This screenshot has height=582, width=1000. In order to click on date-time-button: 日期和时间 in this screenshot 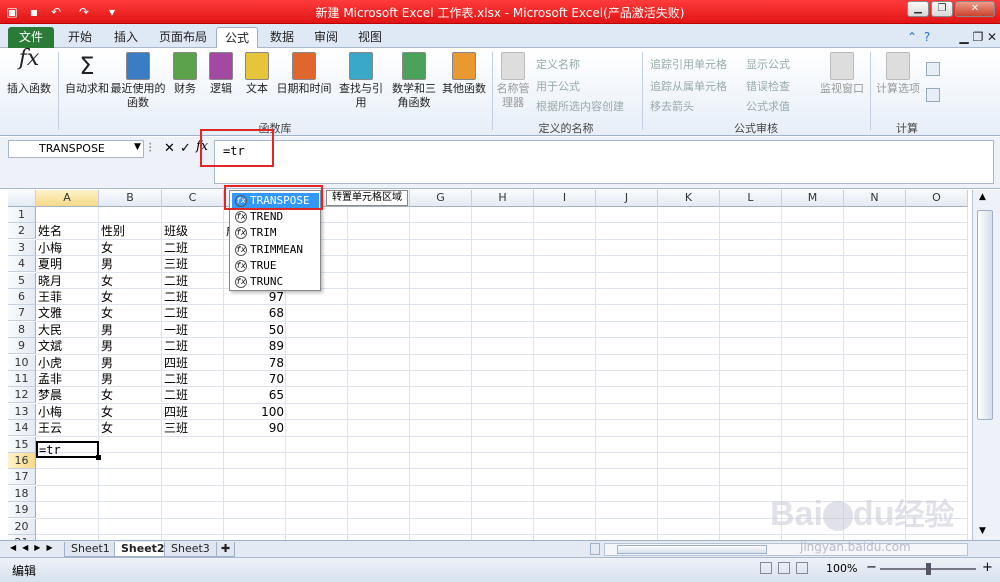, I will do `click(304, 74)`.